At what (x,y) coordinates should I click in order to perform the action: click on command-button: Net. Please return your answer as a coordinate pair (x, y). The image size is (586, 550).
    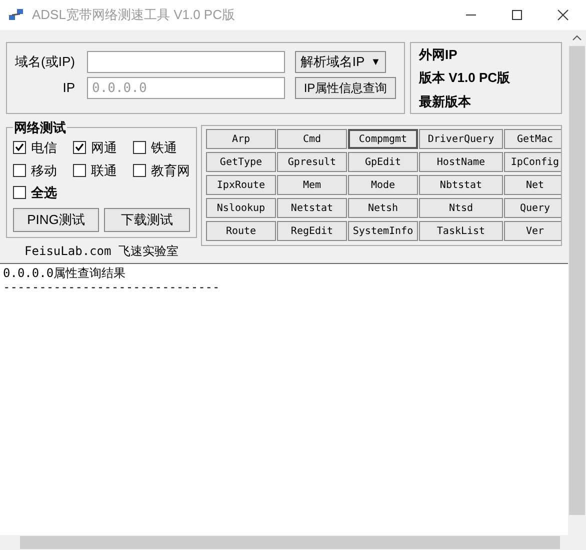
    Looking at the image, I should click on (532, 185).